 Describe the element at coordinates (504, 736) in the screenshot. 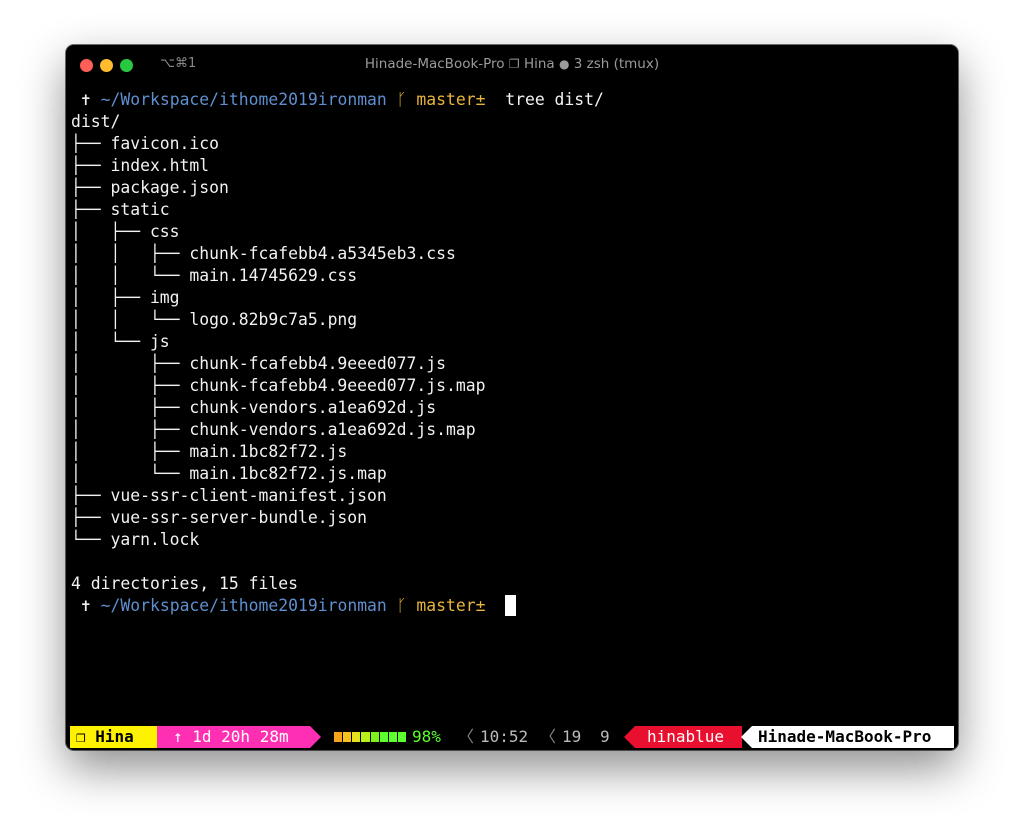

I see `clock: 10:52` at that location.